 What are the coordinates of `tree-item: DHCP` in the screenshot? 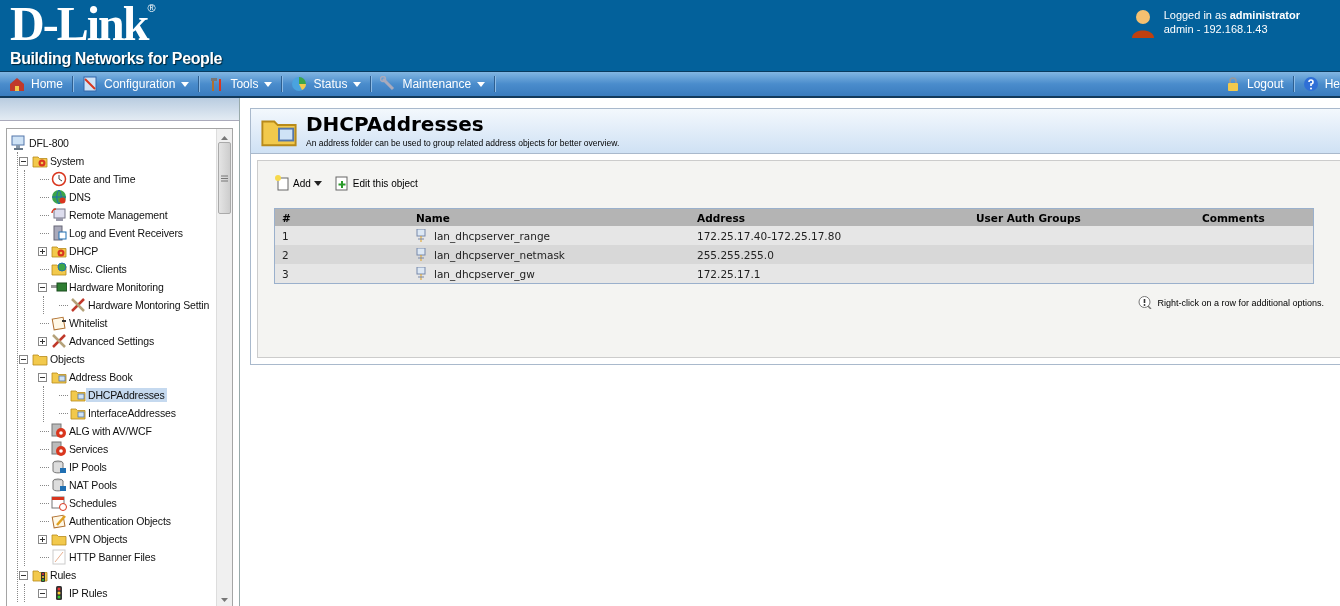 It's located at (84, 251).